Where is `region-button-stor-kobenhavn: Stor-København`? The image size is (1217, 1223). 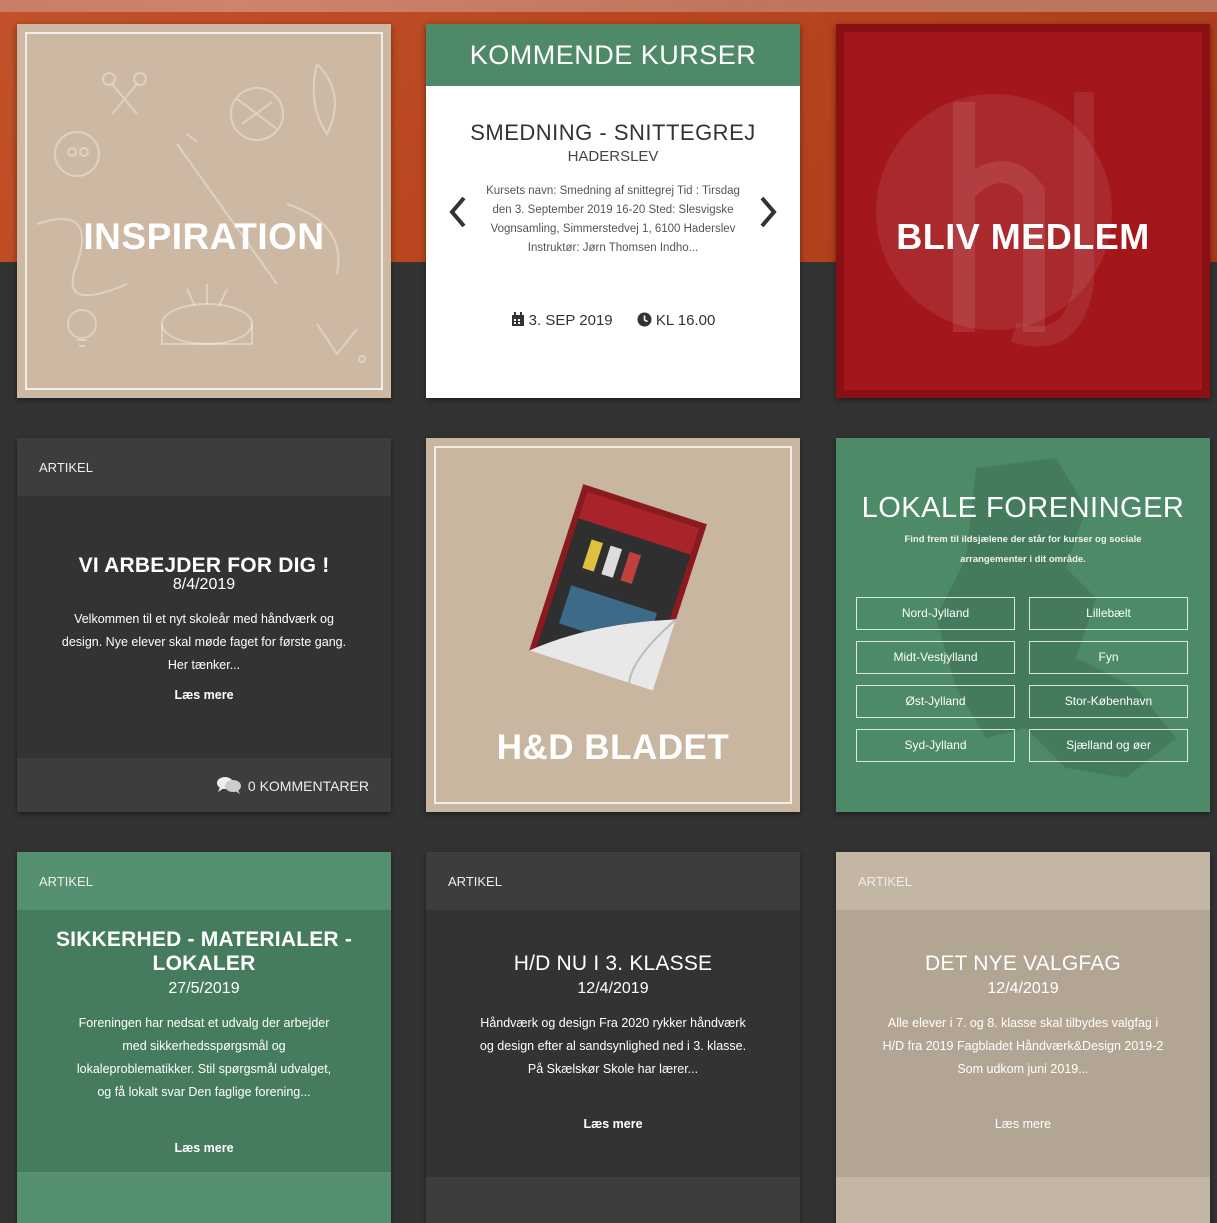
region-button-stor-kobenhavn: Stor-København is located at coordinates (1108, 701).